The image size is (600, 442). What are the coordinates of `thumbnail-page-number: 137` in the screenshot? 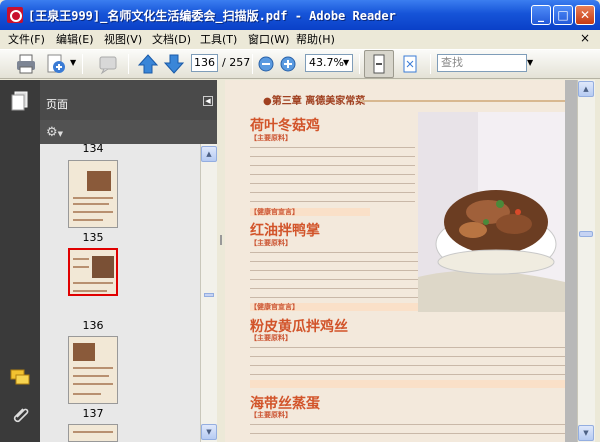 It's located at (93, 413).